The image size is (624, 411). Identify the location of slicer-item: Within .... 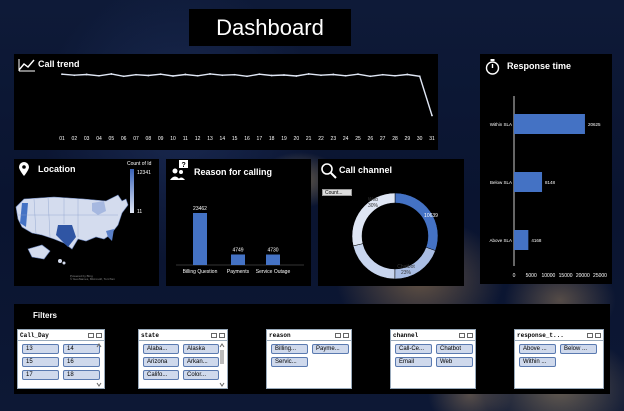
(537, 362).